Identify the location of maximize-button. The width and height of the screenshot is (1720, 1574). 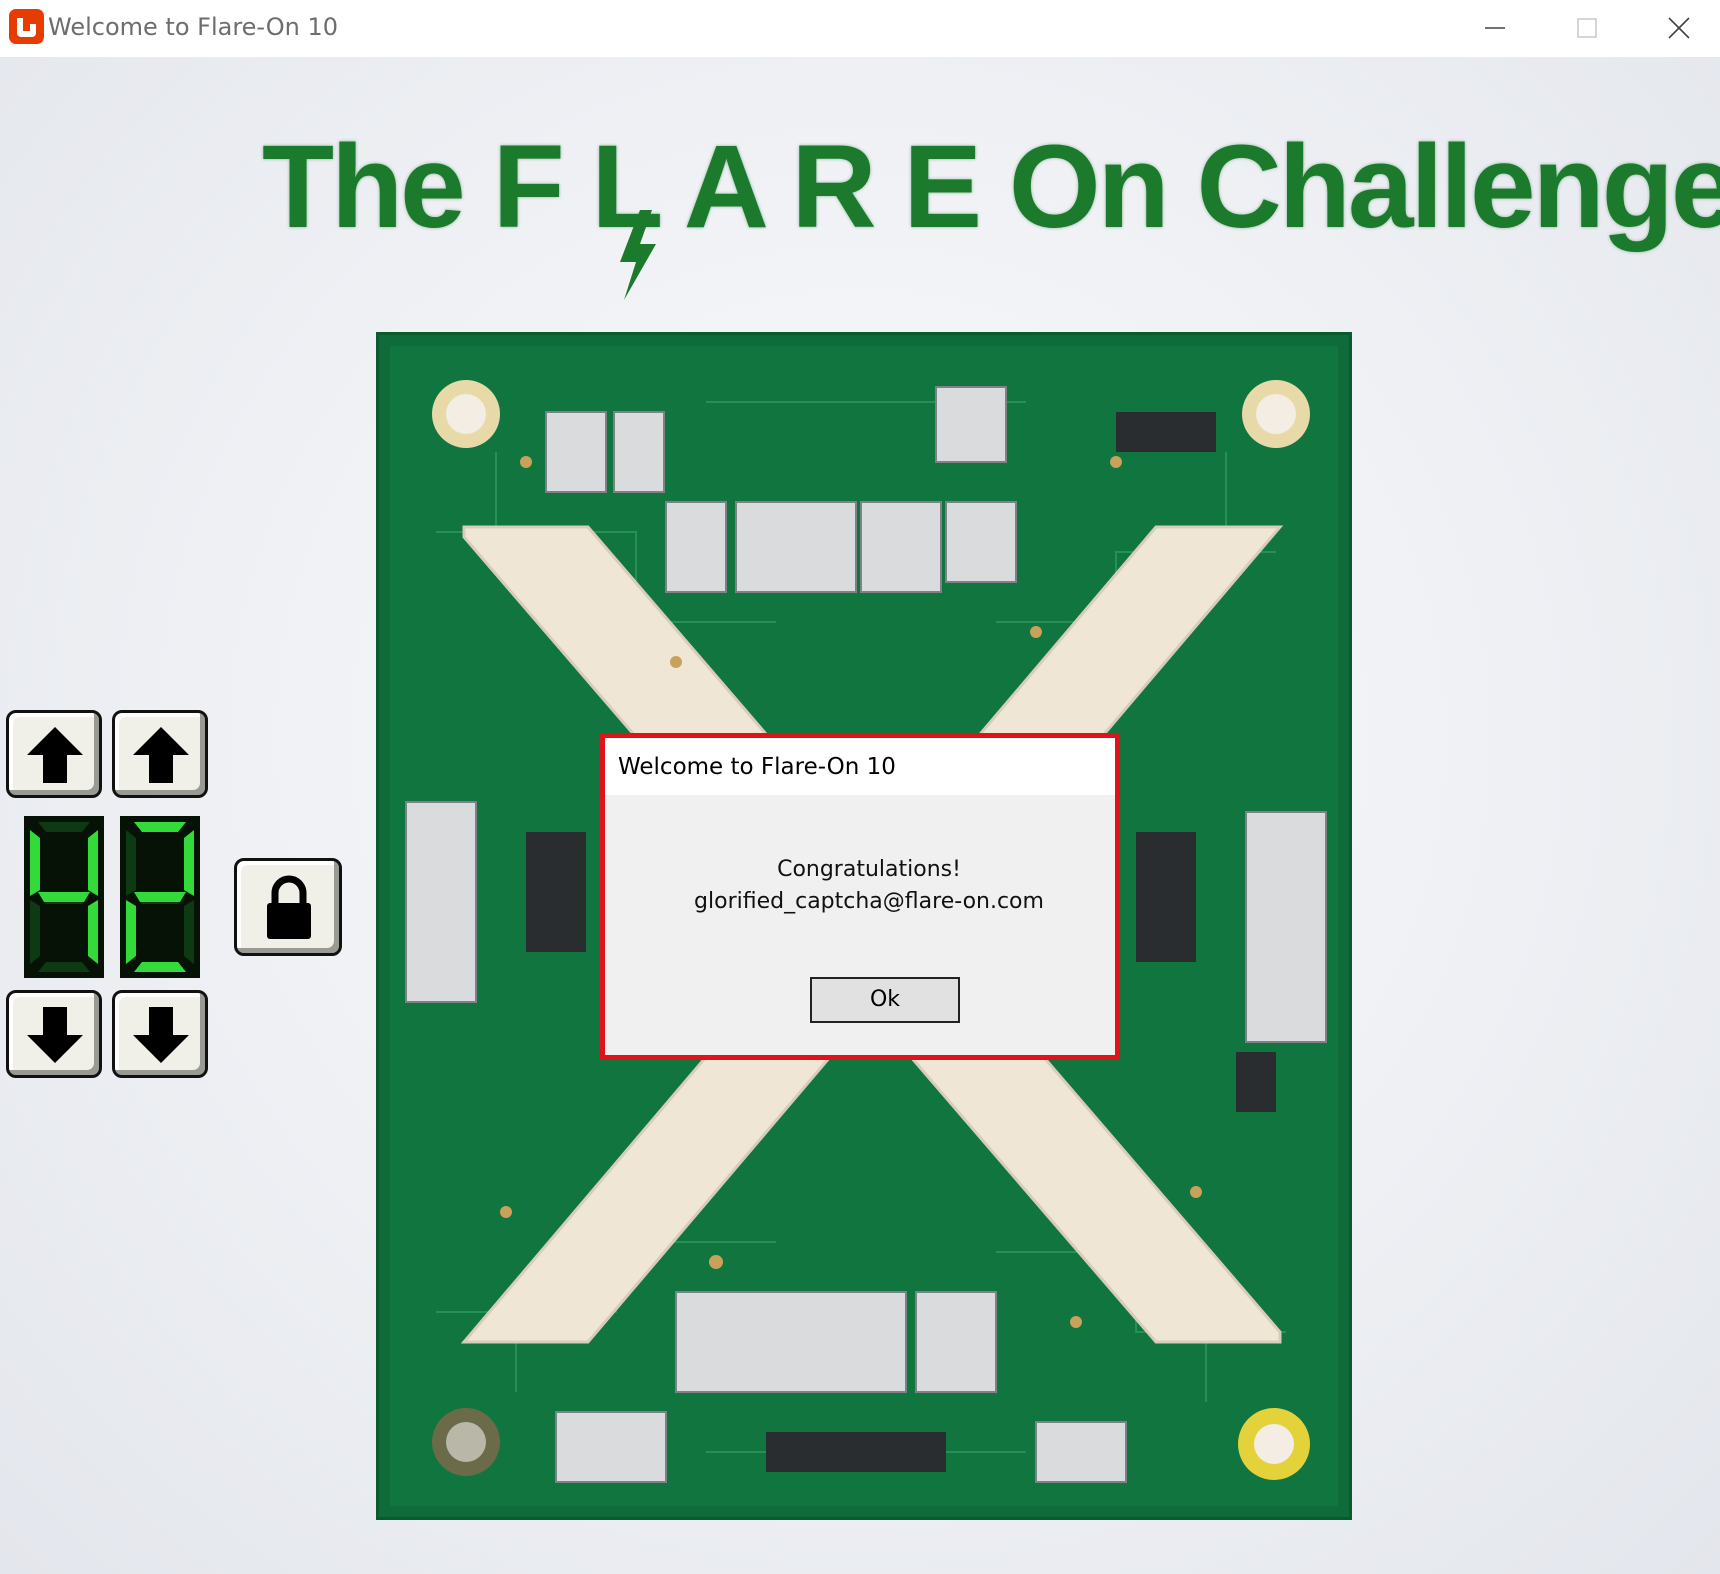
(1586, 27).